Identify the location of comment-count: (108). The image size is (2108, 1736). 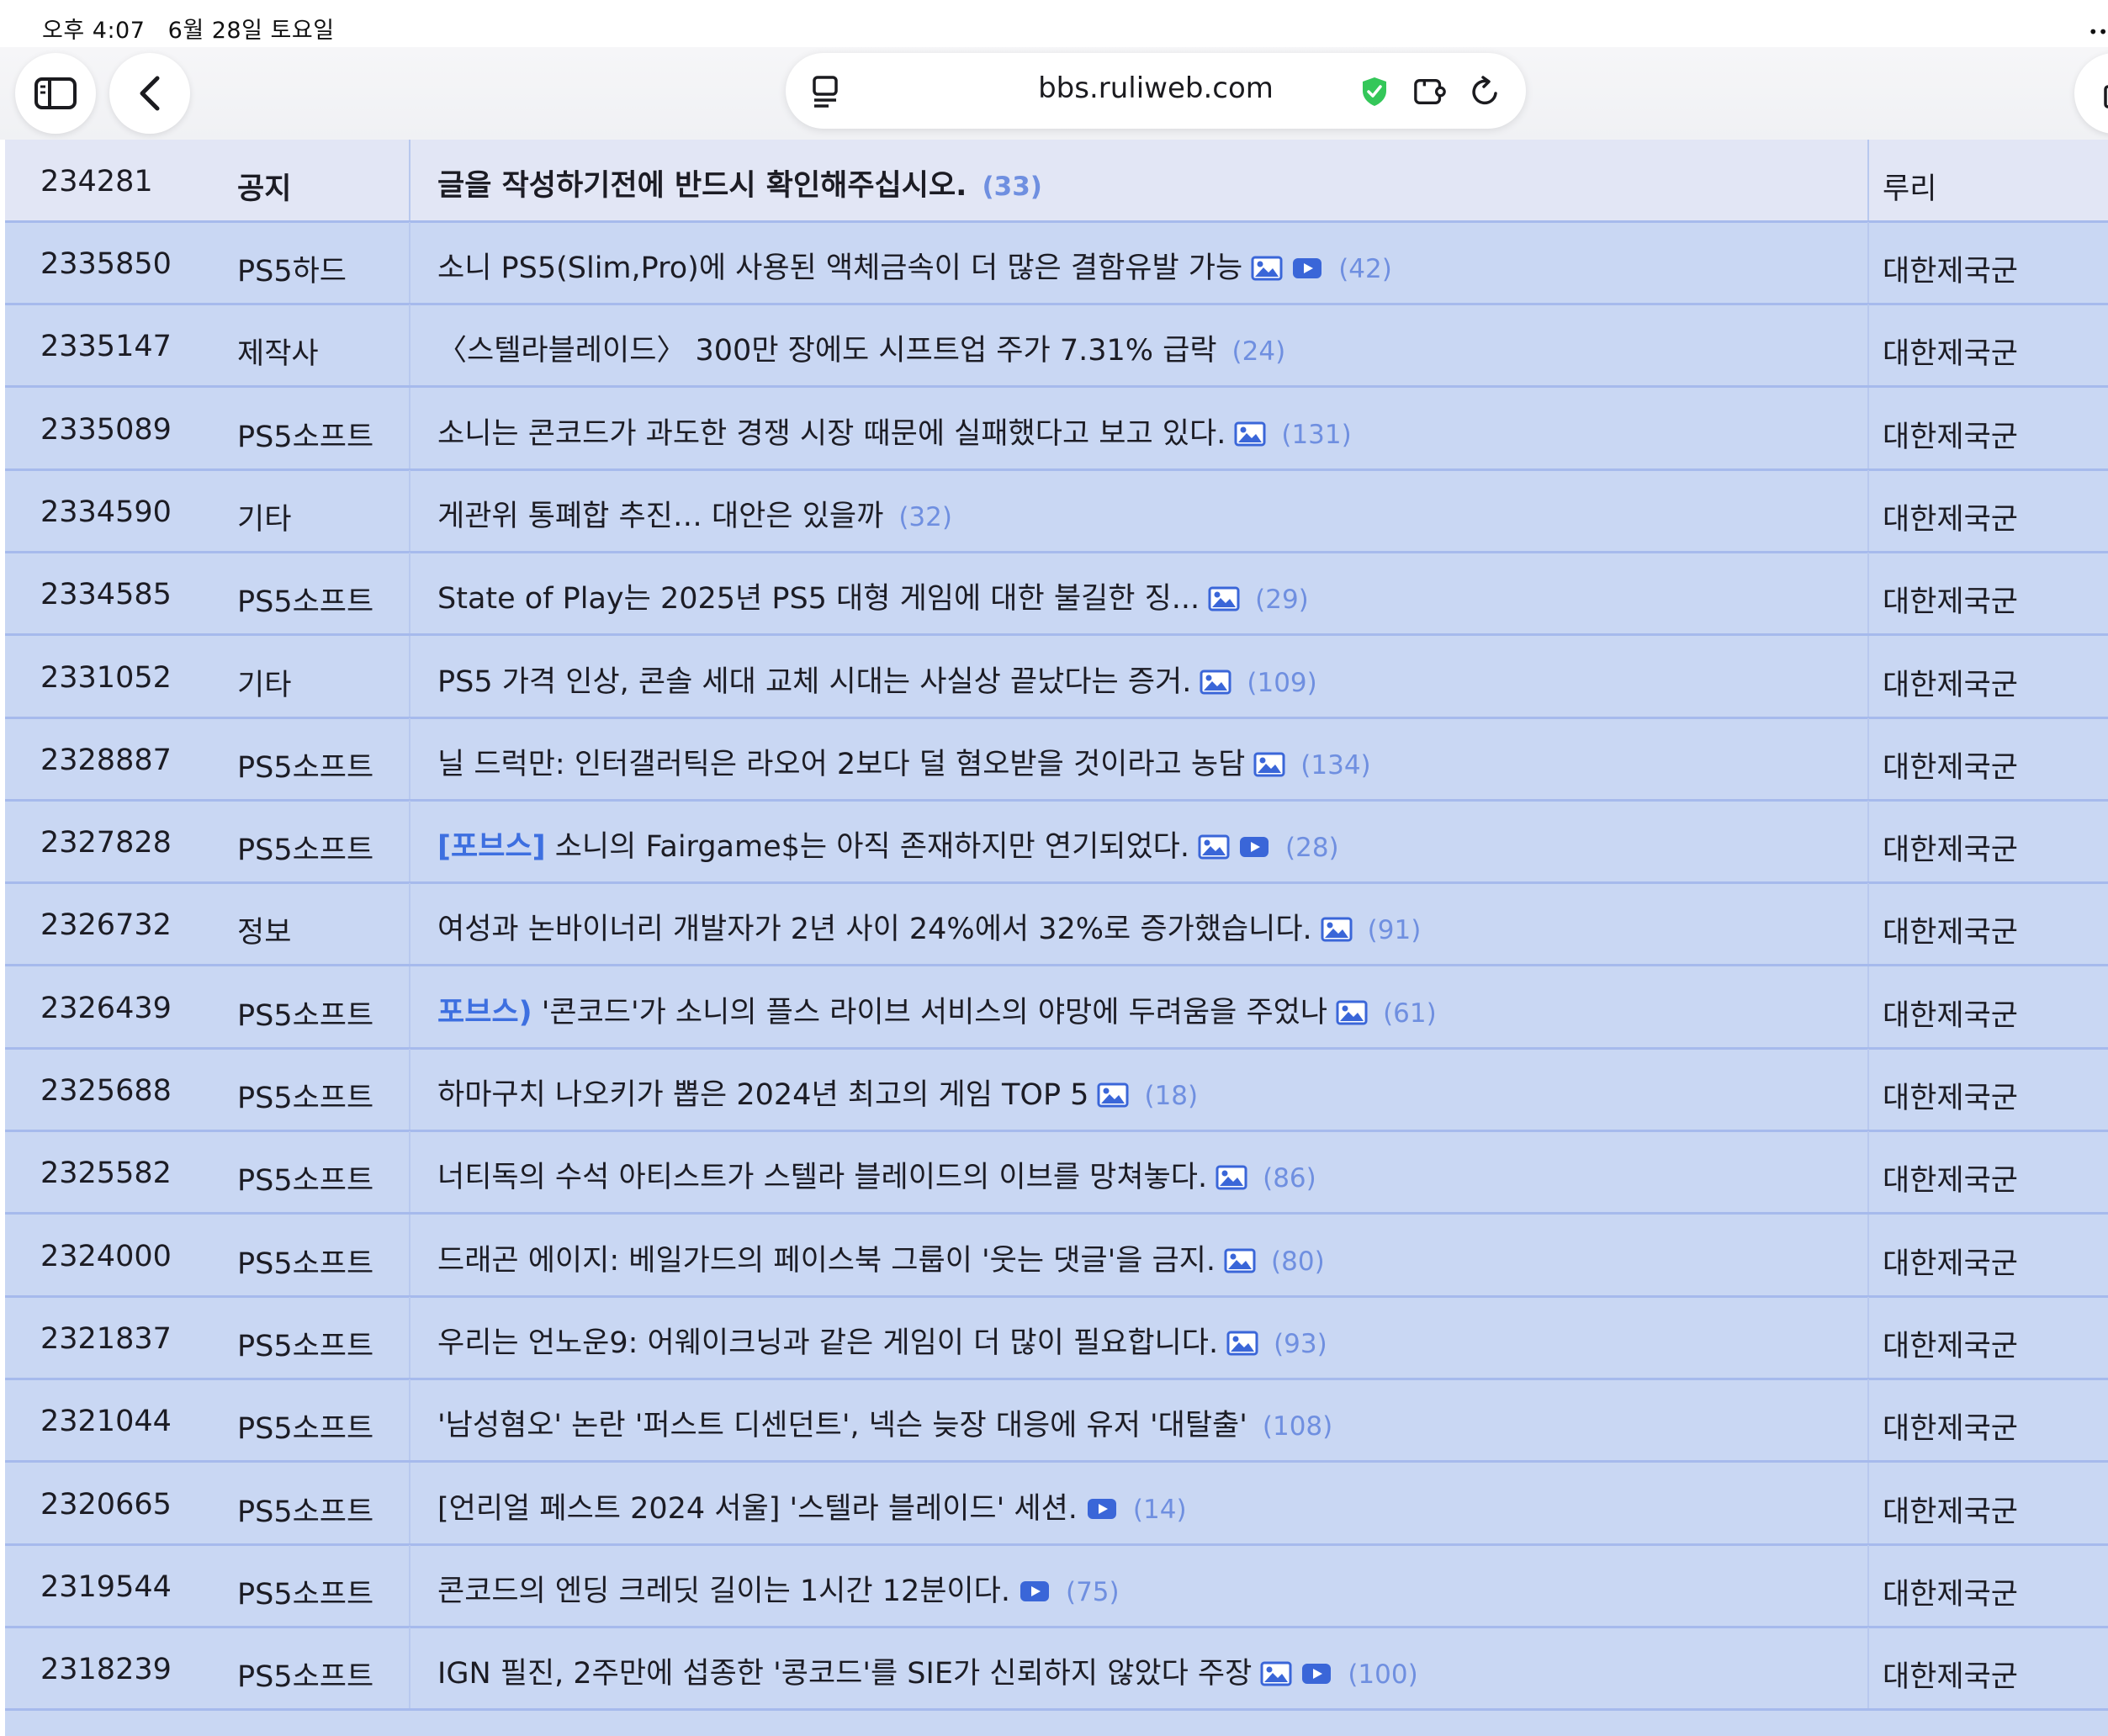
(1297, 1426).